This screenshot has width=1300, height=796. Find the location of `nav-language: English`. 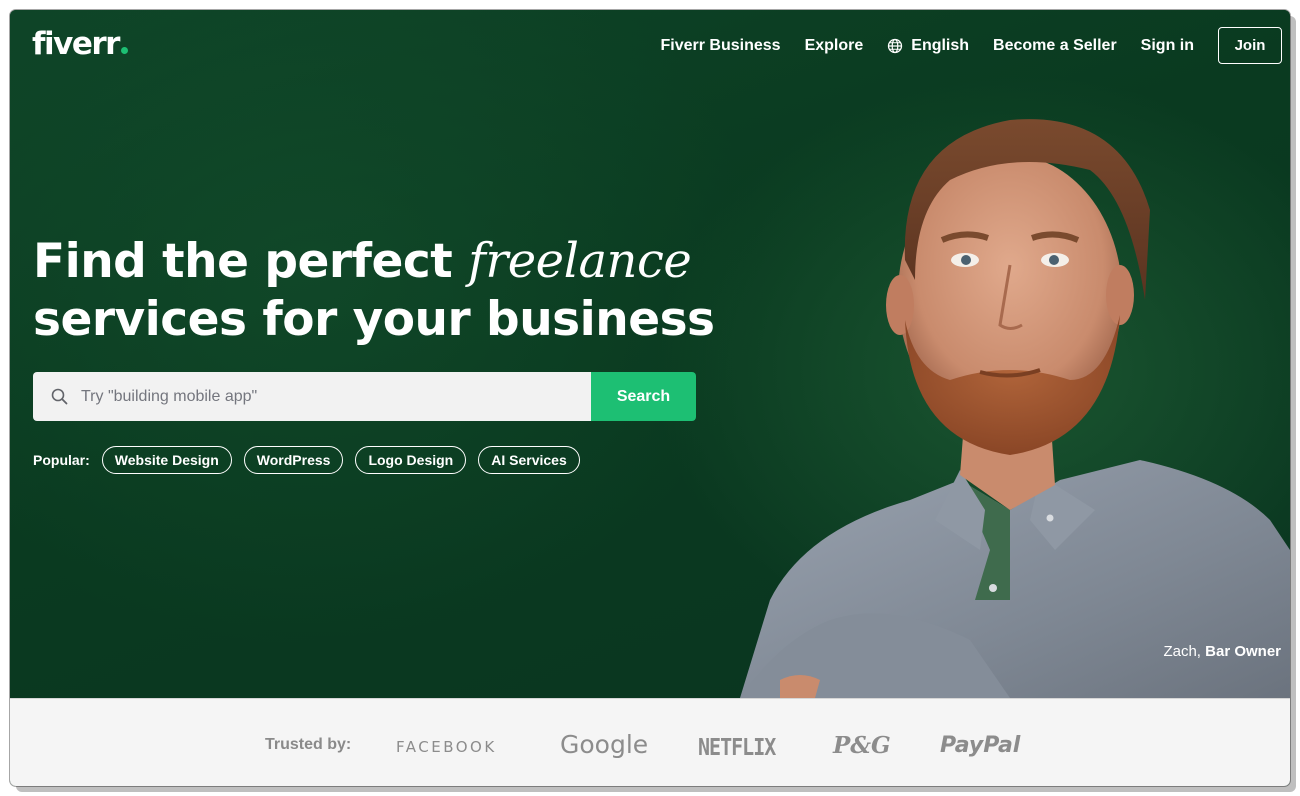

nav-language: English is located at coordinates (928, 46).